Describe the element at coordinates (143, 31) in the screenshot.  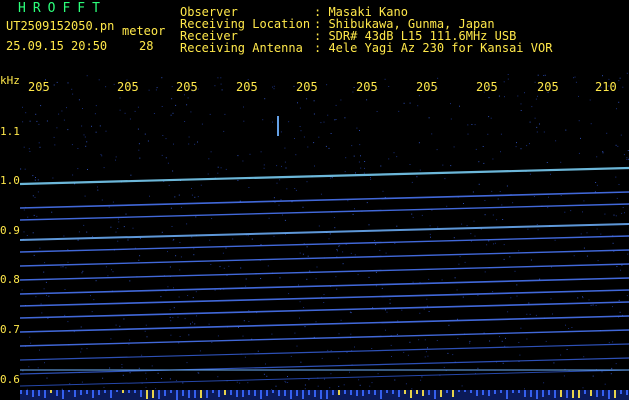
I see `meteor-label: meteor` at that location.